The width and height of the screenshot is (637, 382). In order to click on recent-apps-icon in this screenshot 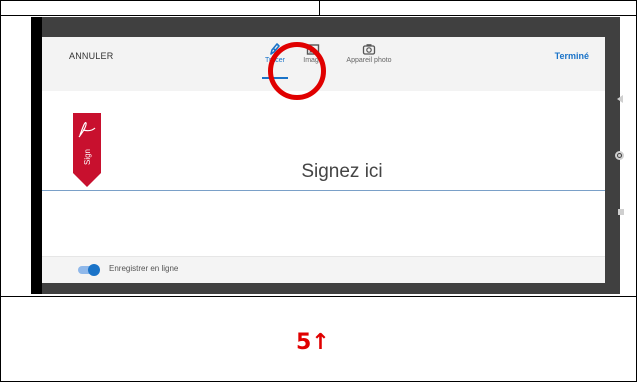, I will do `click(621, 212)`.